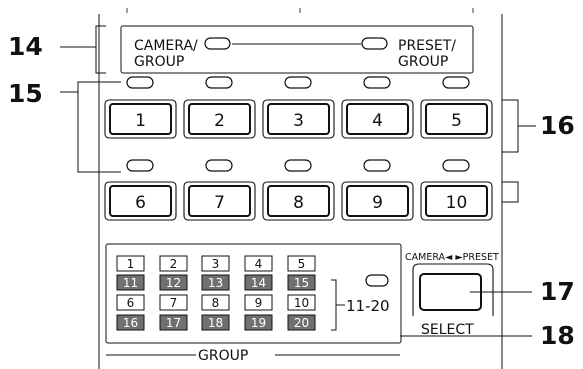  Describe the element at coordinates (131, 303) in the screenshot. I see `group-cell-label-6: 6` at that location.